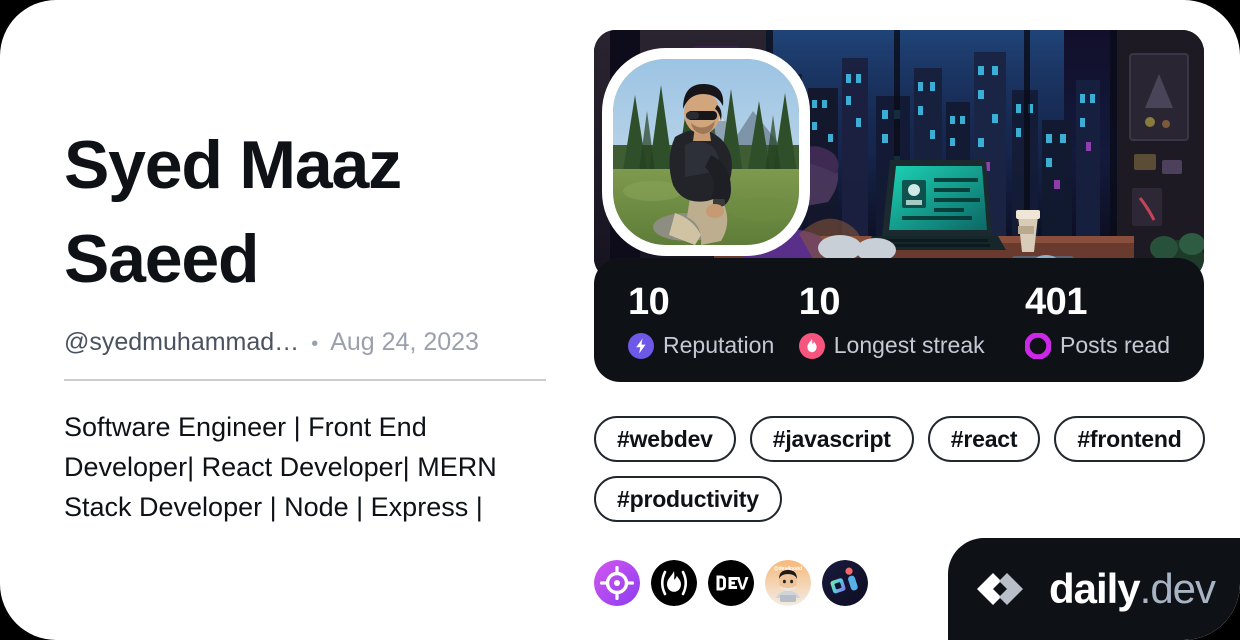  Describe the element at coordinates (719, 345) in the screenshot. I see `stat-label: Reputation` at that location.